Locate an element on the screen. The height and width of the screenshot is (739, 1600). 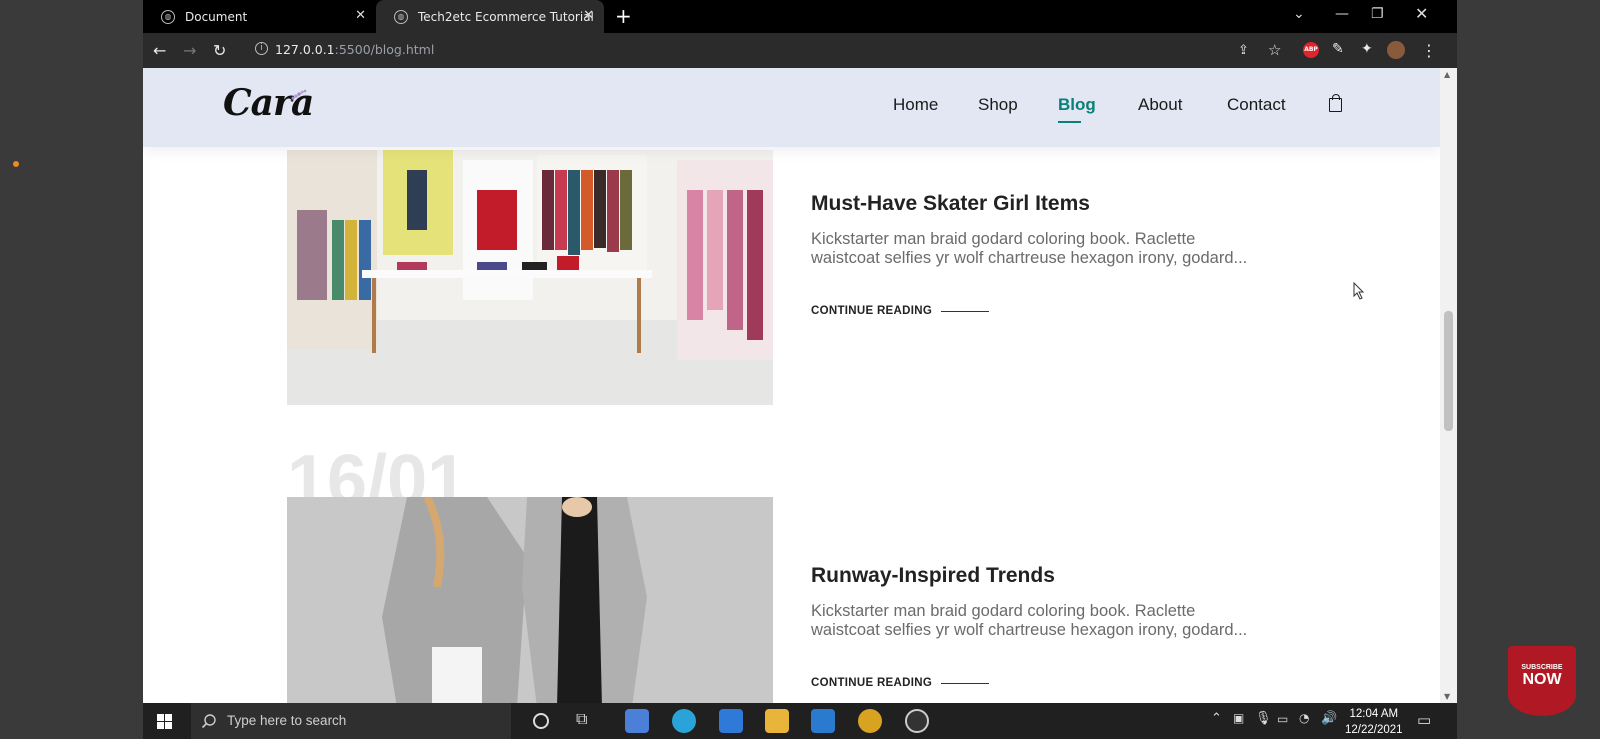
abp-label: ABP is located at coordinates (1311, 49).